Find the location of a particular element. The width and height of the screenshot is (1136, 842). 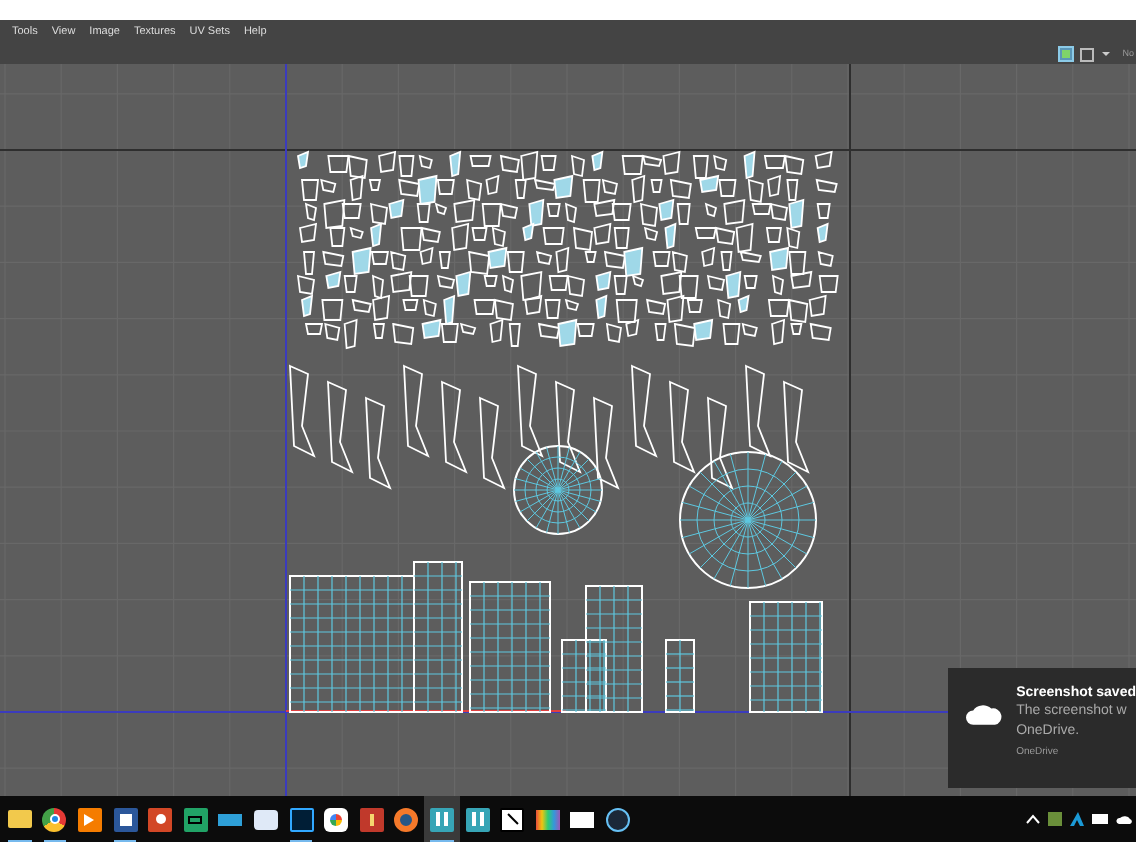

sheet-icon is located at coordinates (195, 819).